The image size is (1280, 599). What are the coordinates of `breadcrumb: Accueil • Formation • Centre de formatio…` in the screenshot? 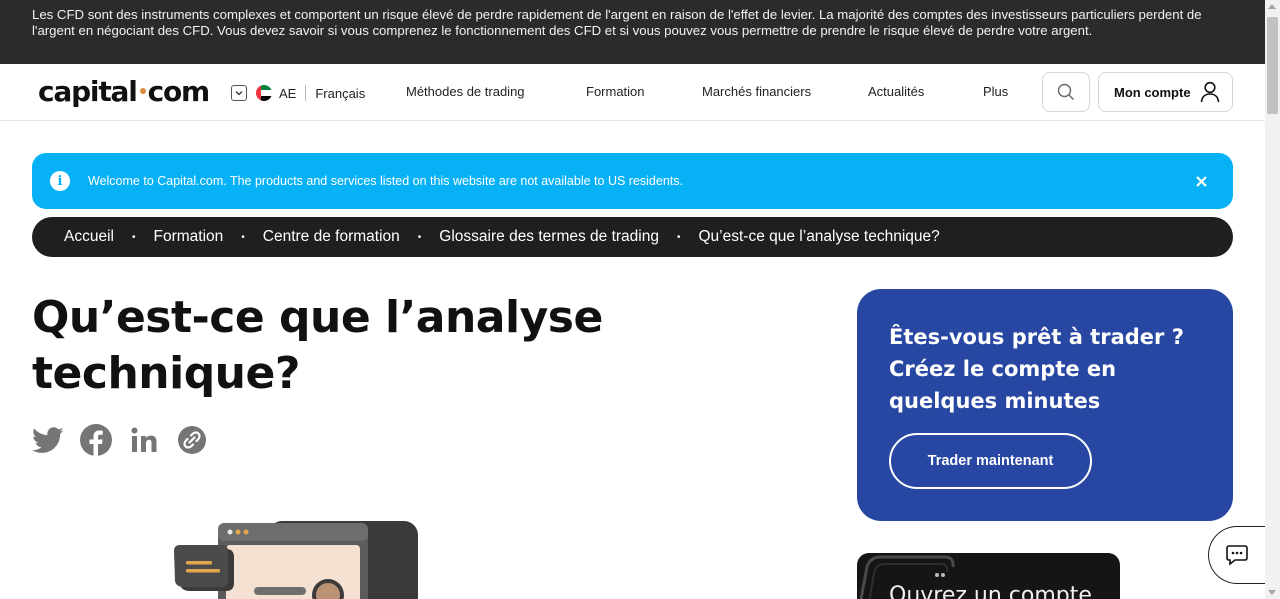 It's located at (632, 237).